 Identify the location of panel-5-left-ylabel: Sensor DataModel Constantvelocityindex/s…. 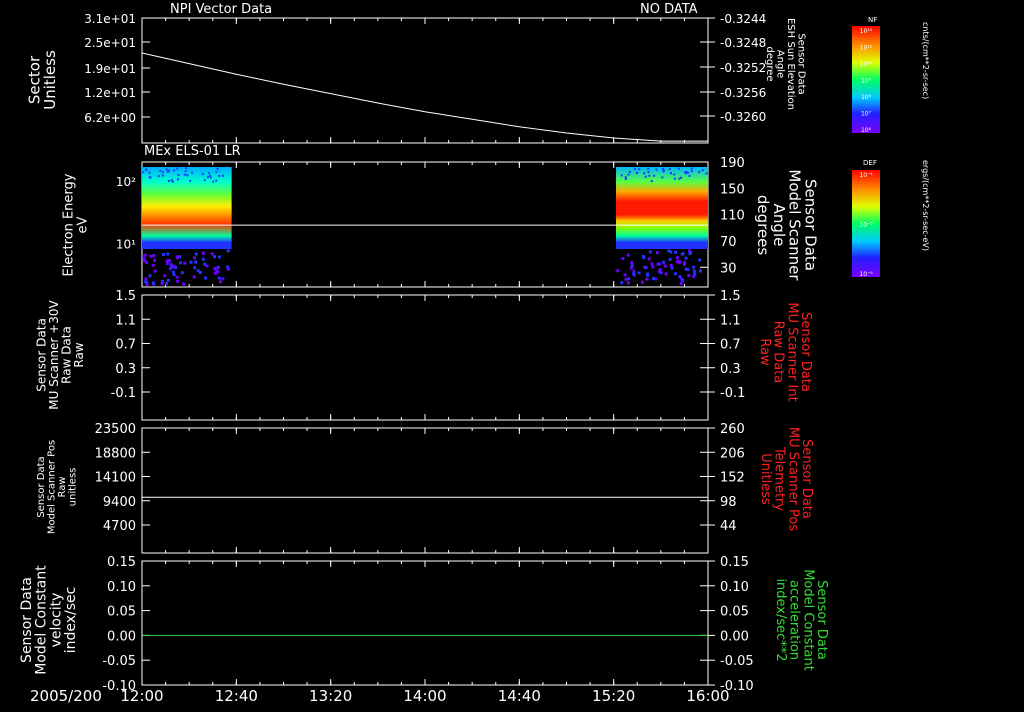
(49, 620).